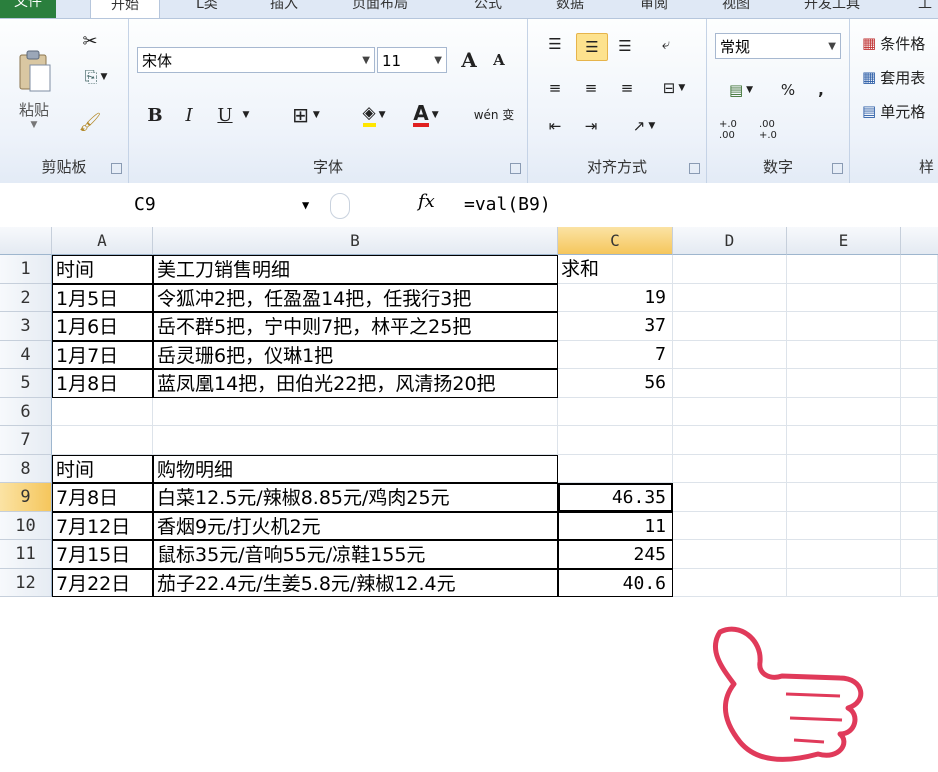 This screenshot has height=772, width=938. Describe the element at coordinates (919, 354) in the screenshot. I see `cell-f4` at that location.